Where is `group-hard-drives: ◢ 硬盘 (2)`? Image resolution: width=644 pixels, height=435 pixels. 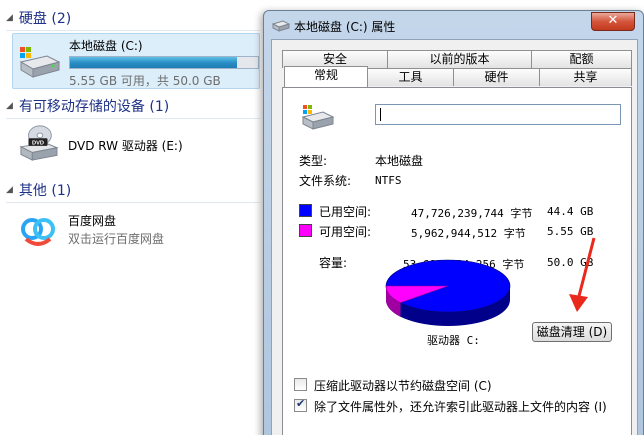
group-hard-drives: ◢ 硬盘 (2) is located at coordinates (38, 18).